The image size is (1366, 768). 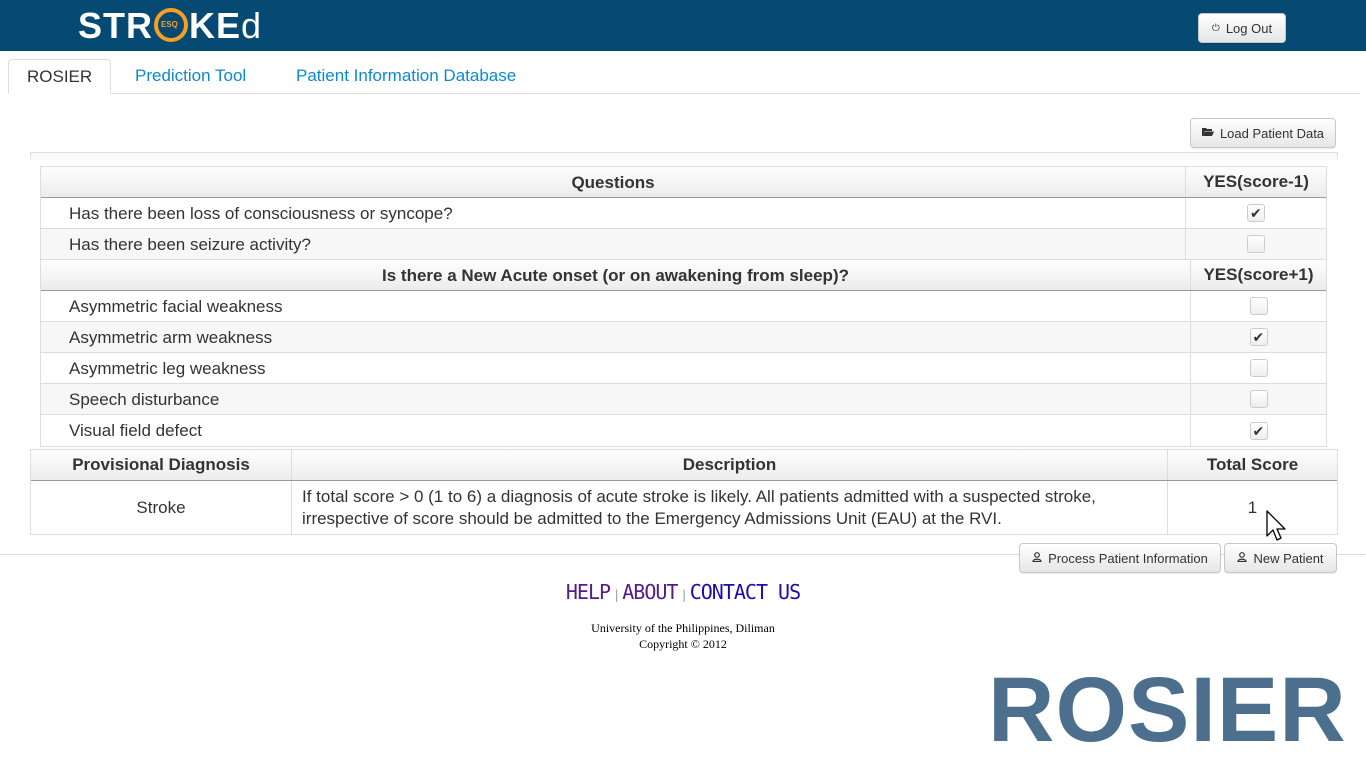 I want to click on checkbox-arm-weakness, so click(x=1258, y=337).